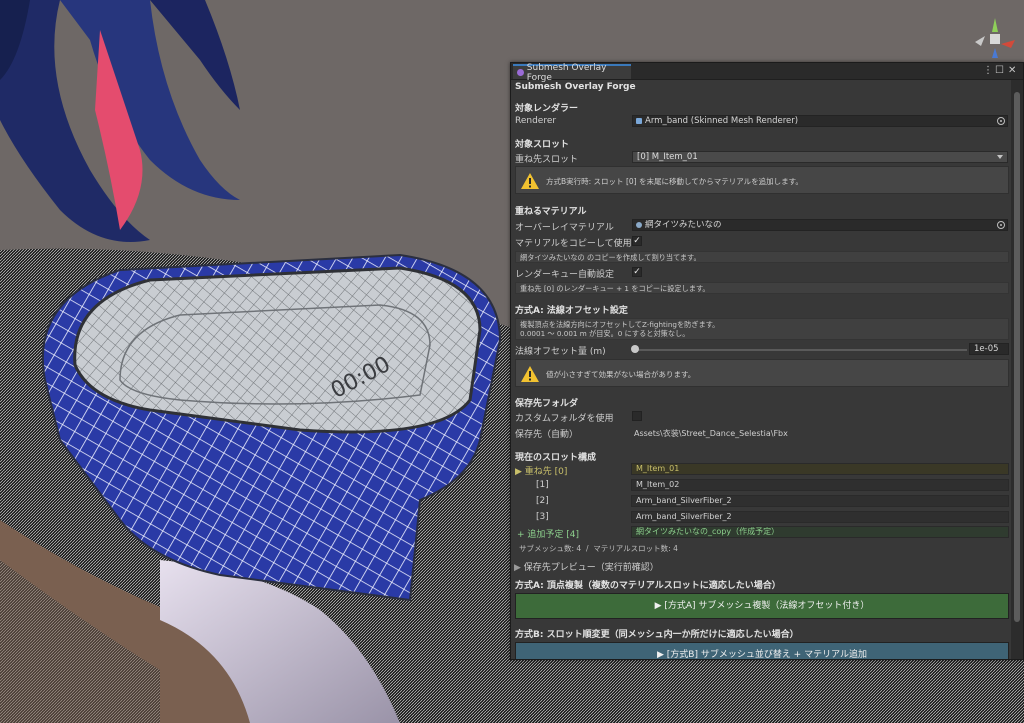 The image size is (1024, 723). What do you see at coordinates (820, 157) in the screenshot?
I see `slot-dropdown: [0] M_Item_01` at bounding box center [820, 157].